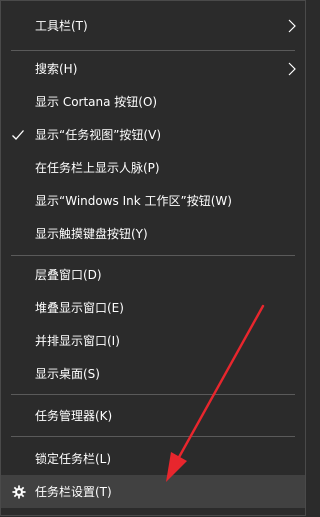  Describe the element at coordinates (18, 134) in the screenshot. I see `checkmark-icon` at that location.